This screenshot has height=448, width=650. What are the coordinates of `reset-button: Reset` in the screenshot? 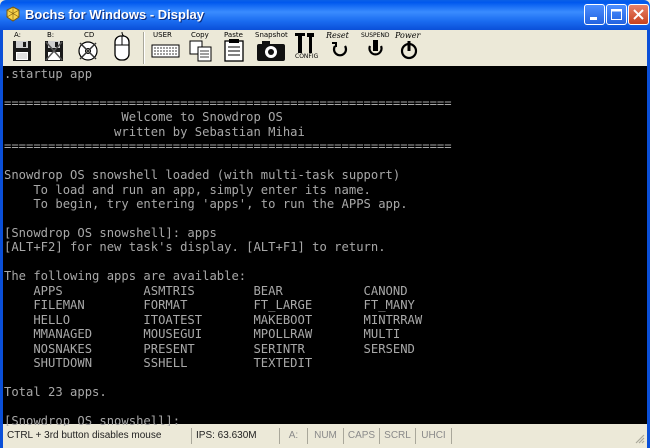 It's located at (340, 48).